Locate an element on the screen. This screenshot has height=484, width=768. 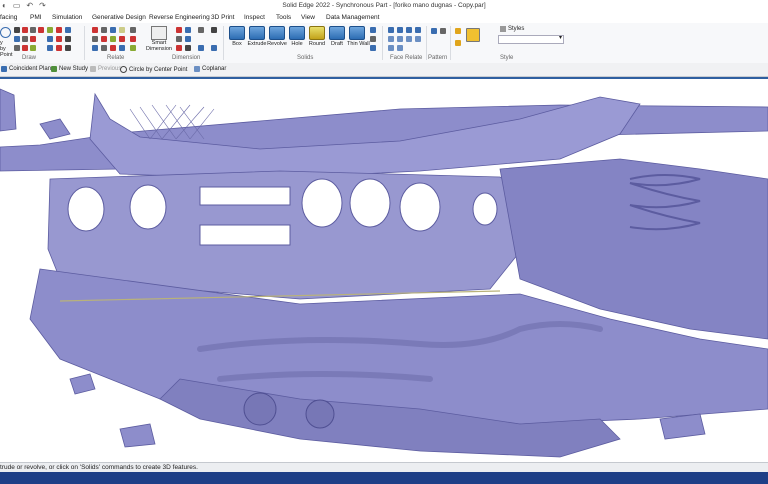
split-icon is located at coordinates (50, 48).